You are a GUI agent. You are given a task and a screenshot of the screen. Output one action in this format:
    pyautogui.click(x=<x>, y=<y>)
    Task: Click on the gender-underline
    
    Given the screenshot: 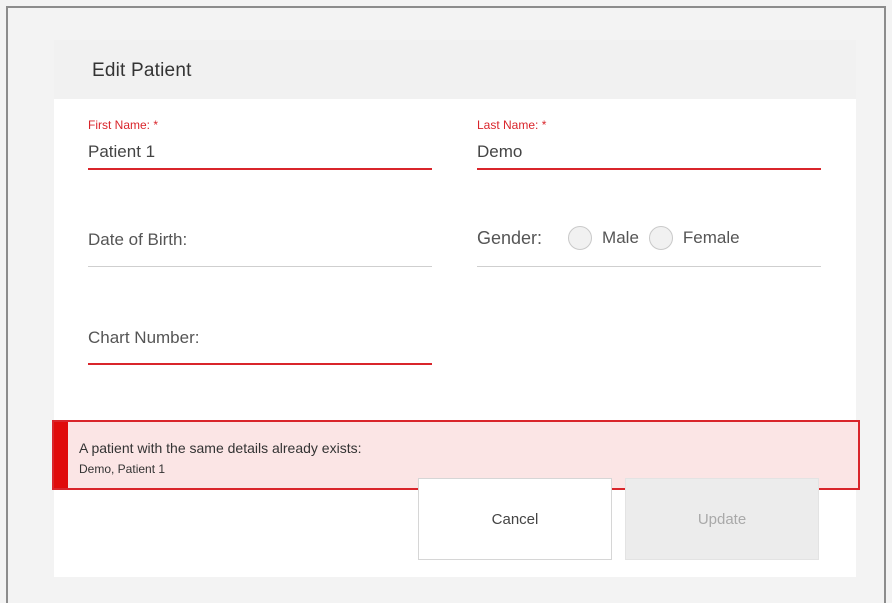 What is the action you would take?
    pyautogui.click(x=649, y=266)
    